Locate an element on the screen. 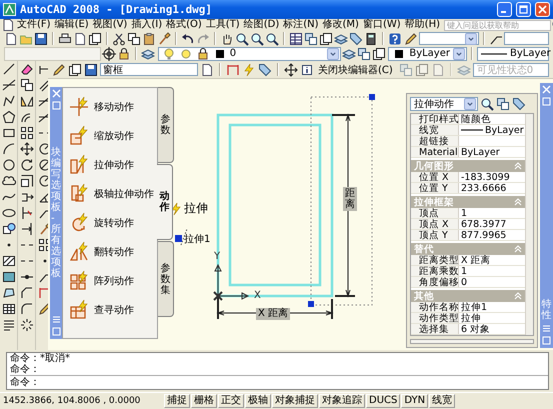 Image resolution: width=553 pixels, height=409 pixels. palette-item: 拉伸动作 is located at coordinates (114, 165).